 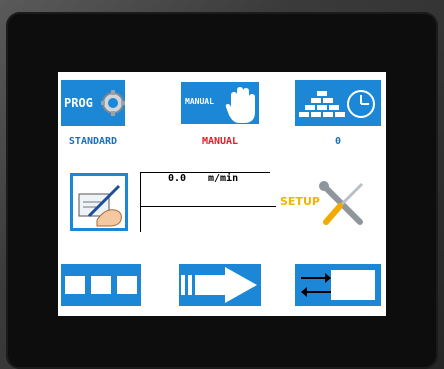 I want to click on gear-icon, so click(x=113, y=103).